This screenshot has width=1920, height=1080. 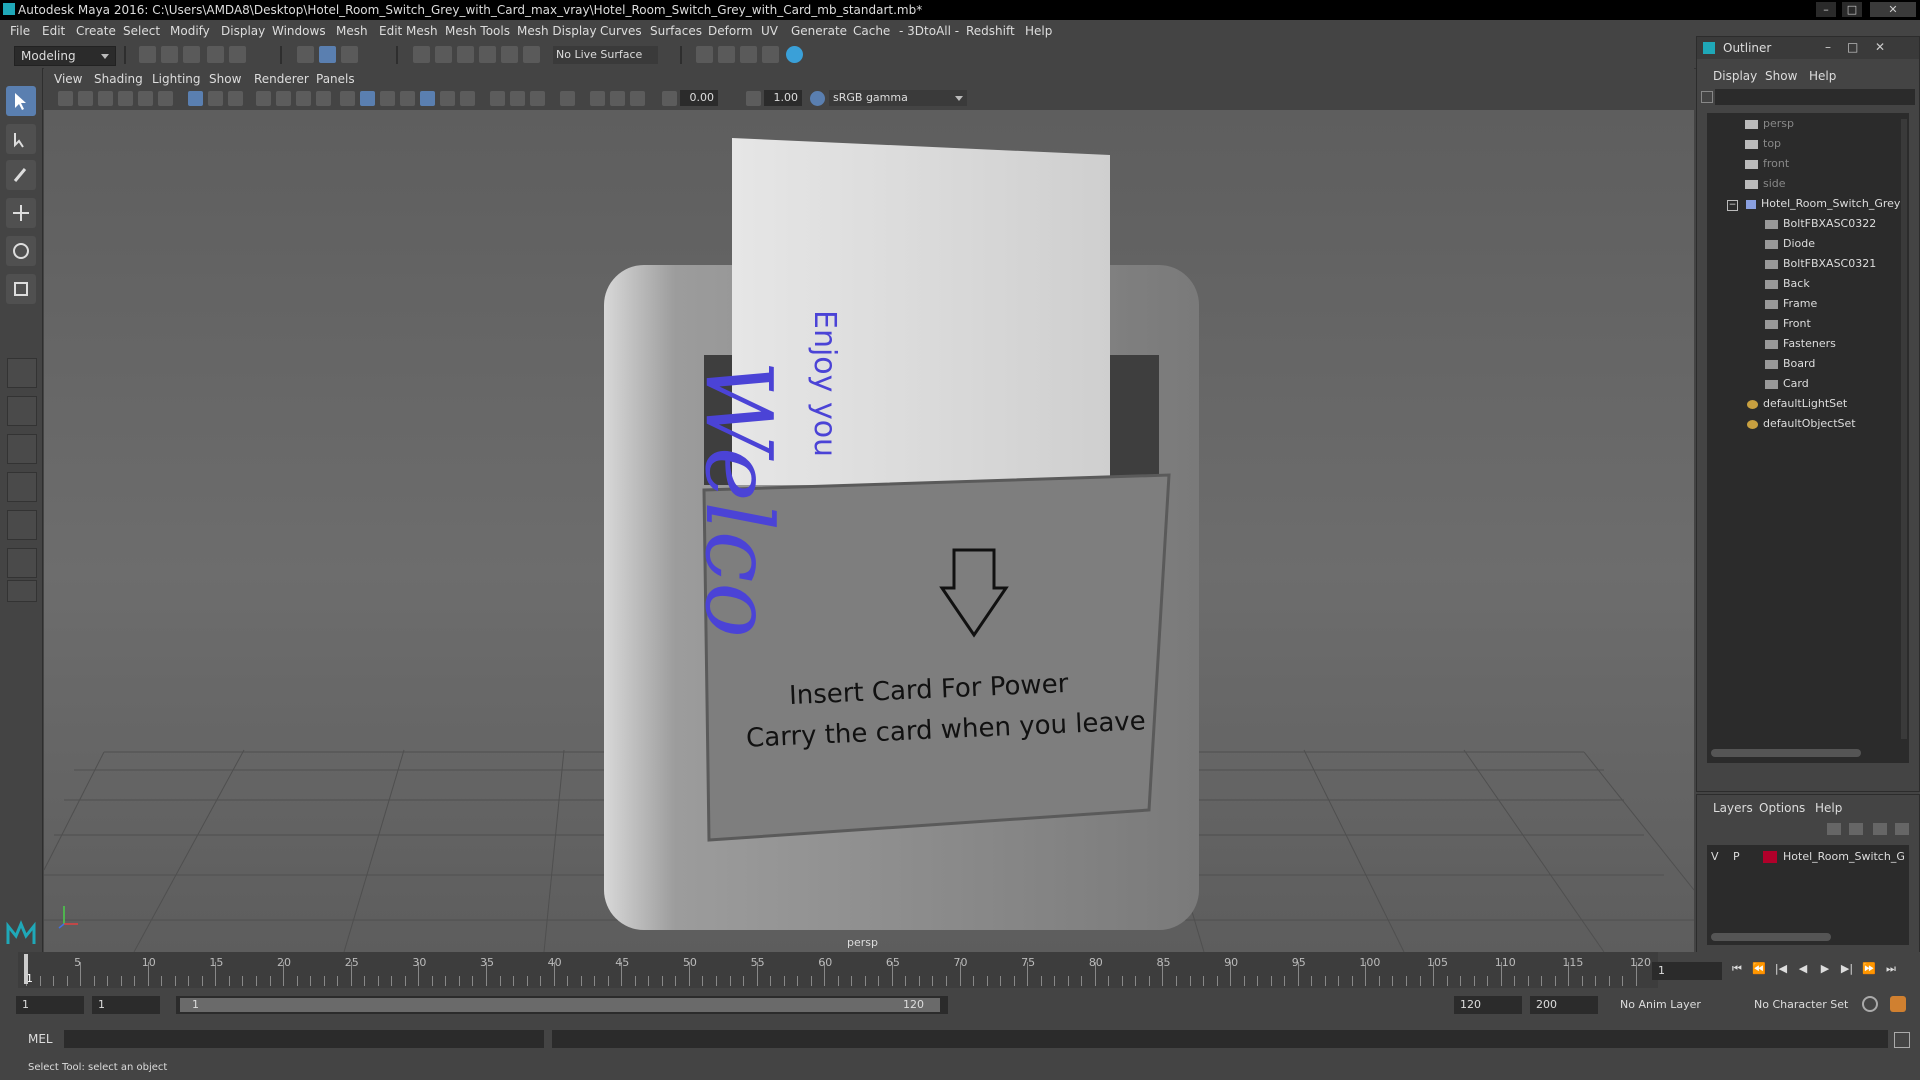 What do you see at coordinates (1834, 829) in the screenshot?
I see `move-layer-up-icon` at bounding box center [1834, 829].